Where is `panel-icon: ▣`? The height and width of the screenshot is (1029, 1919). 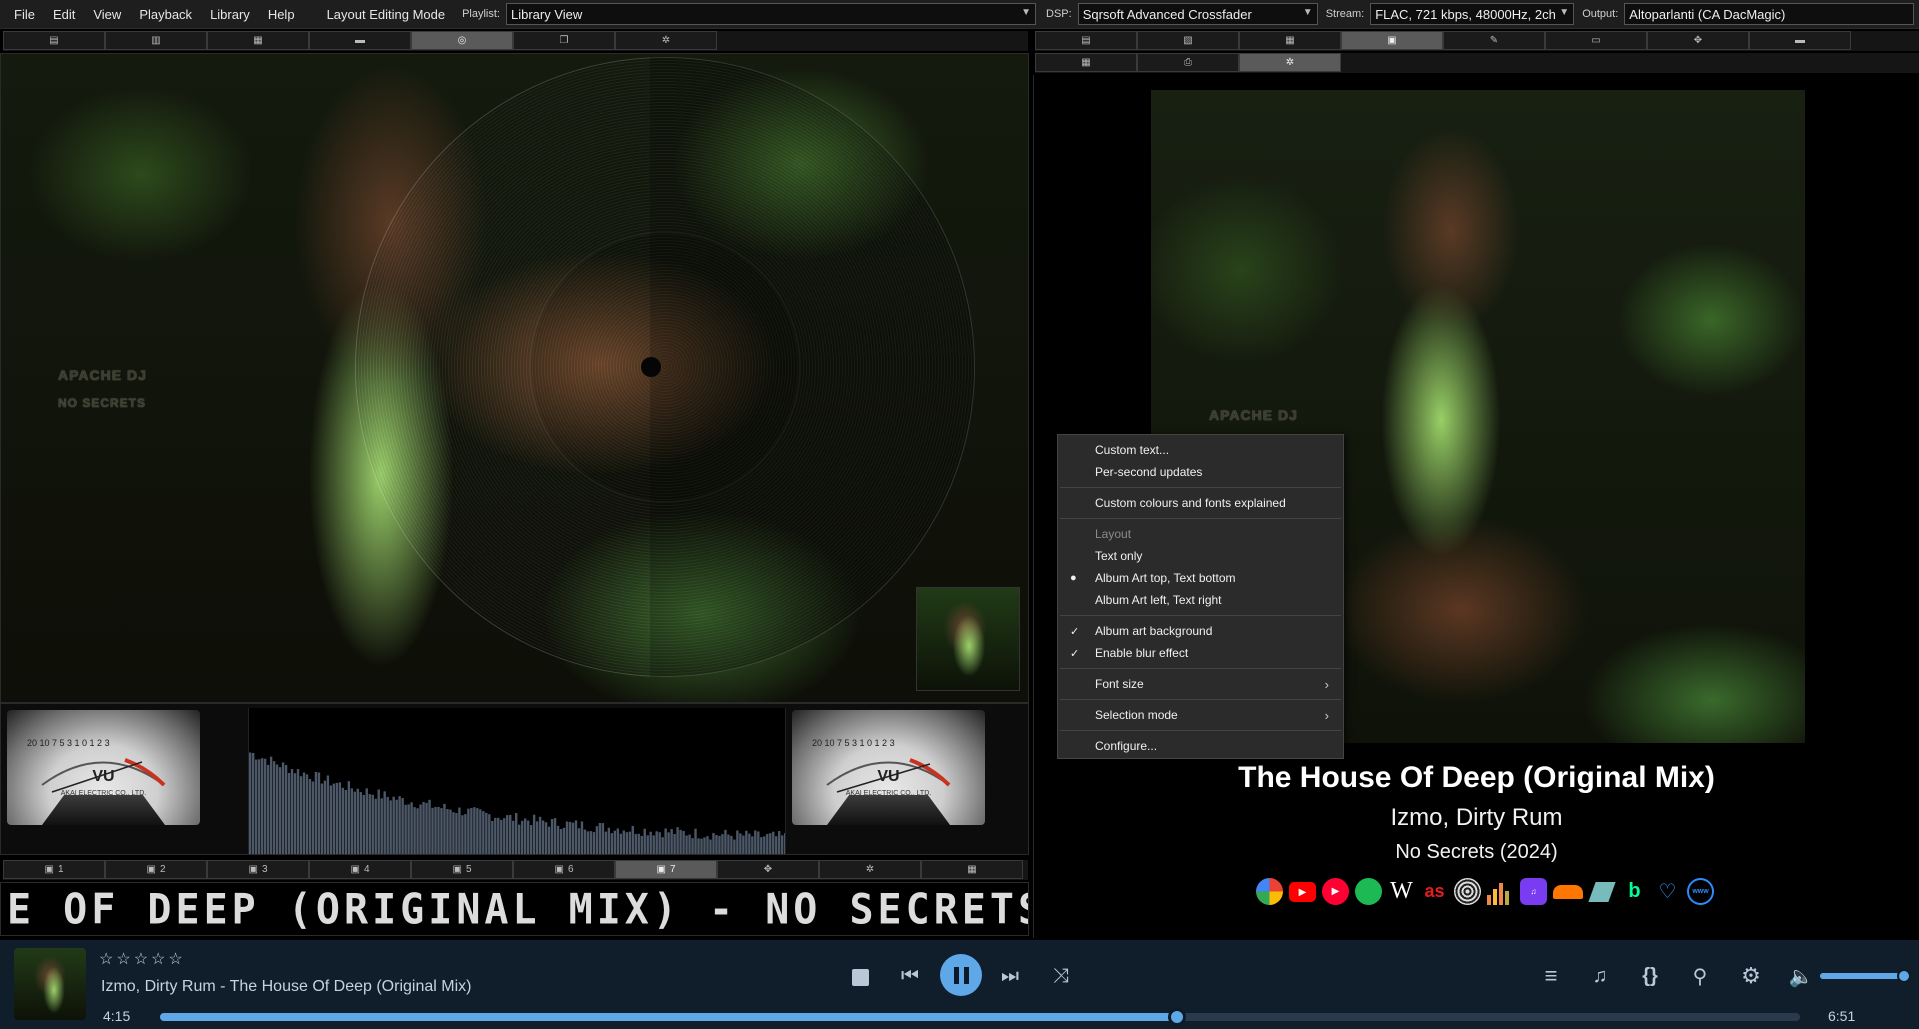 panel-icon: ▣ is located at coordinates (661, 869).